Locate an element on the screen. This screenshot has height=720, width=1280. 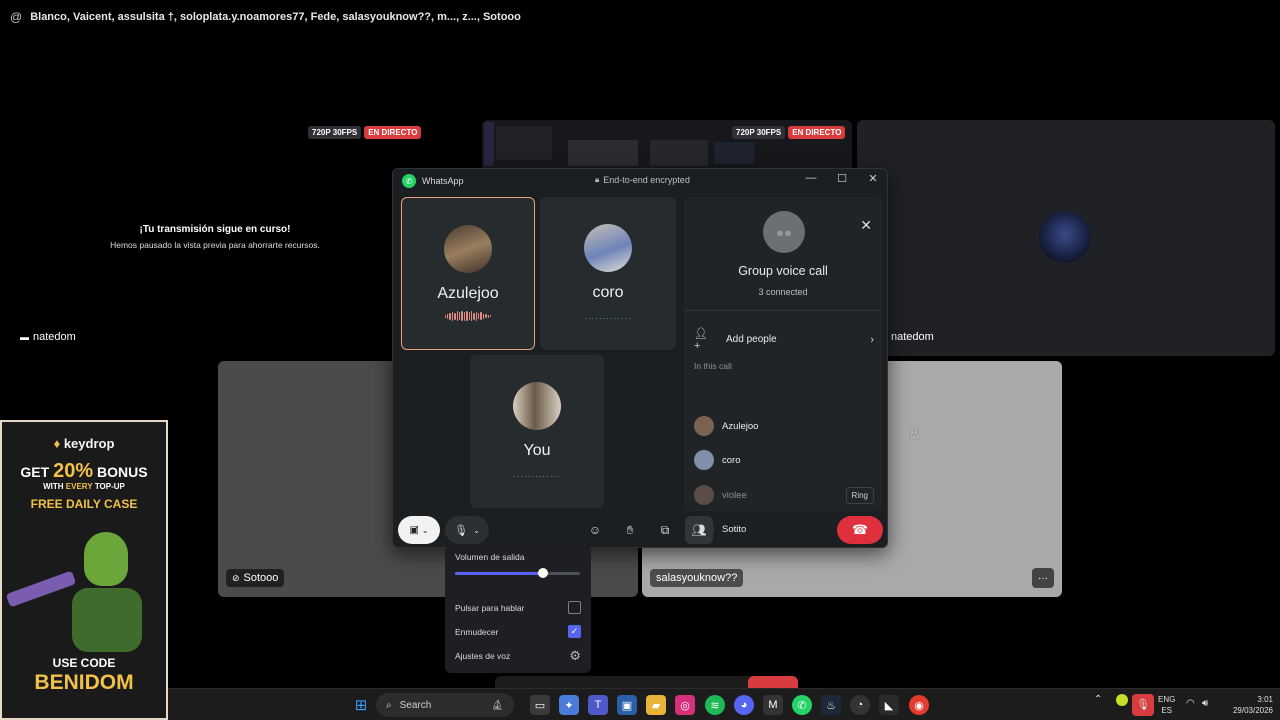
hidden-call-controls is located at coordinates (646, 682).